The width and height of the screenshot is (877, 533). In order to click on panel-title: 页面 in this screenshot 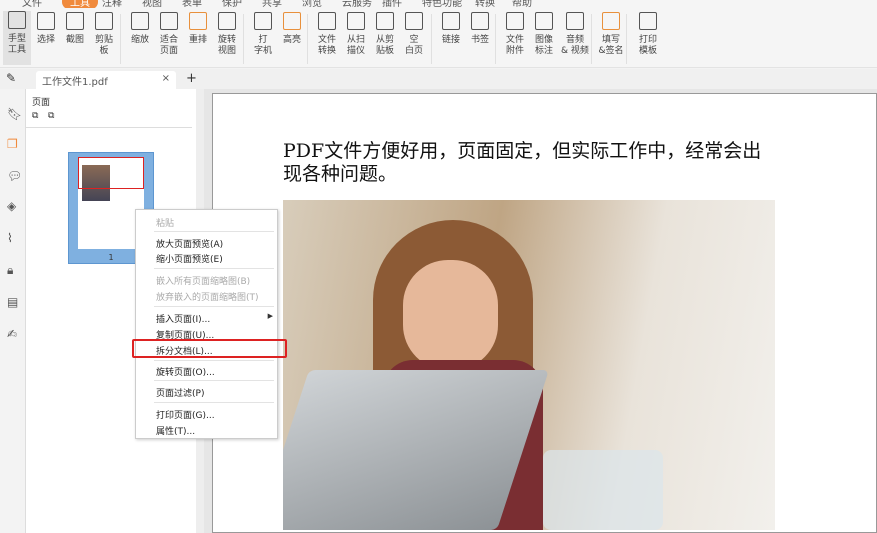, I will do `click(41, 103)`.